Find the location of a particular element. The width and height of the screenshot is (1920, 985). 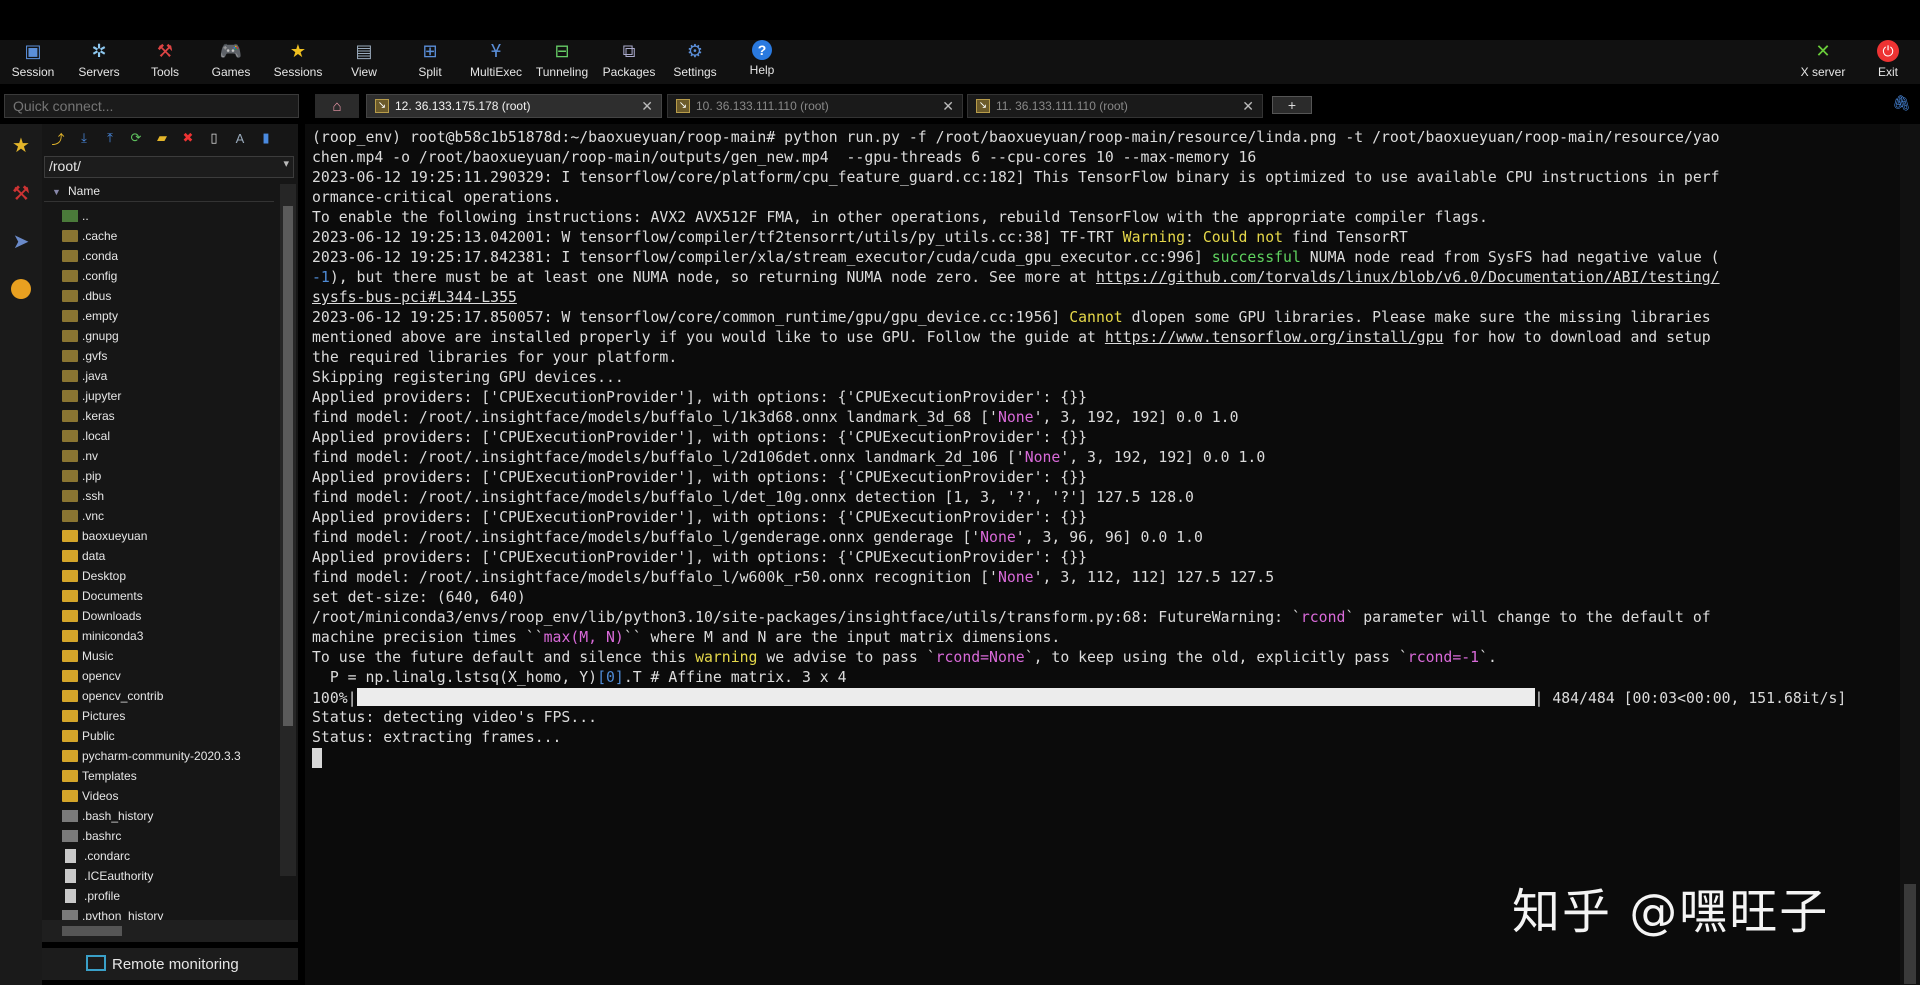

split-button: ⊞ Split is located at coordinates (430, 62).